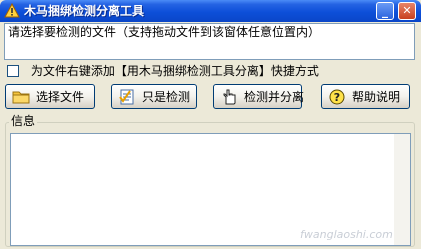 This screenshot has height=249, width=421. I want to click on checklist-icon, so click(126, 96).